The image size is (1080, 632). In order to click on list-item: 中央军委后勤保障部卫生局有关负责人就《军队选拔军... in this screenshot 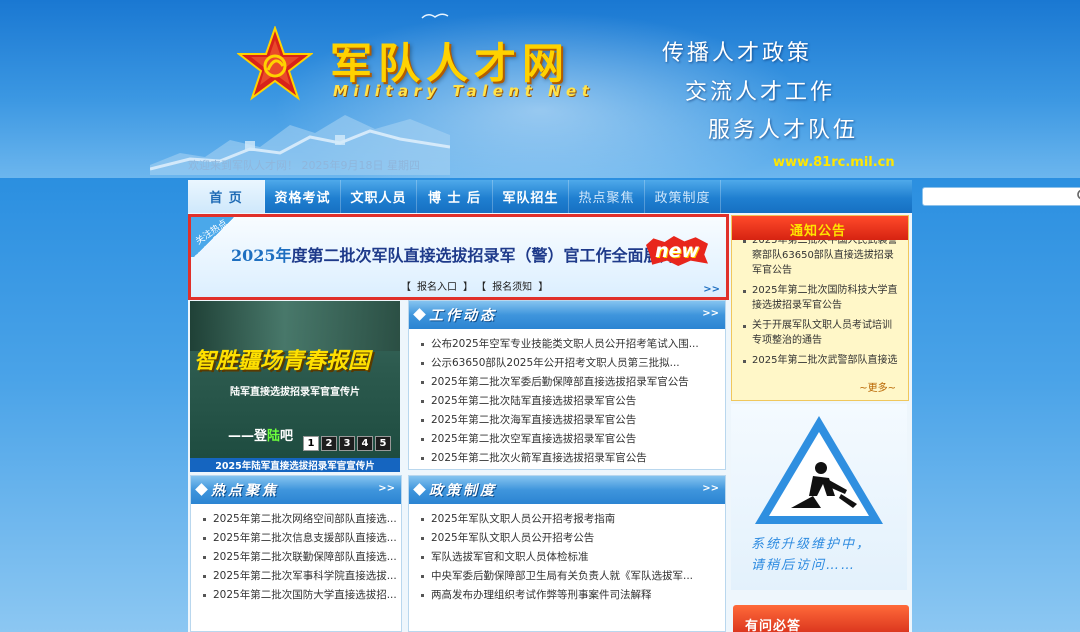, I will do `click(572, 576)`.